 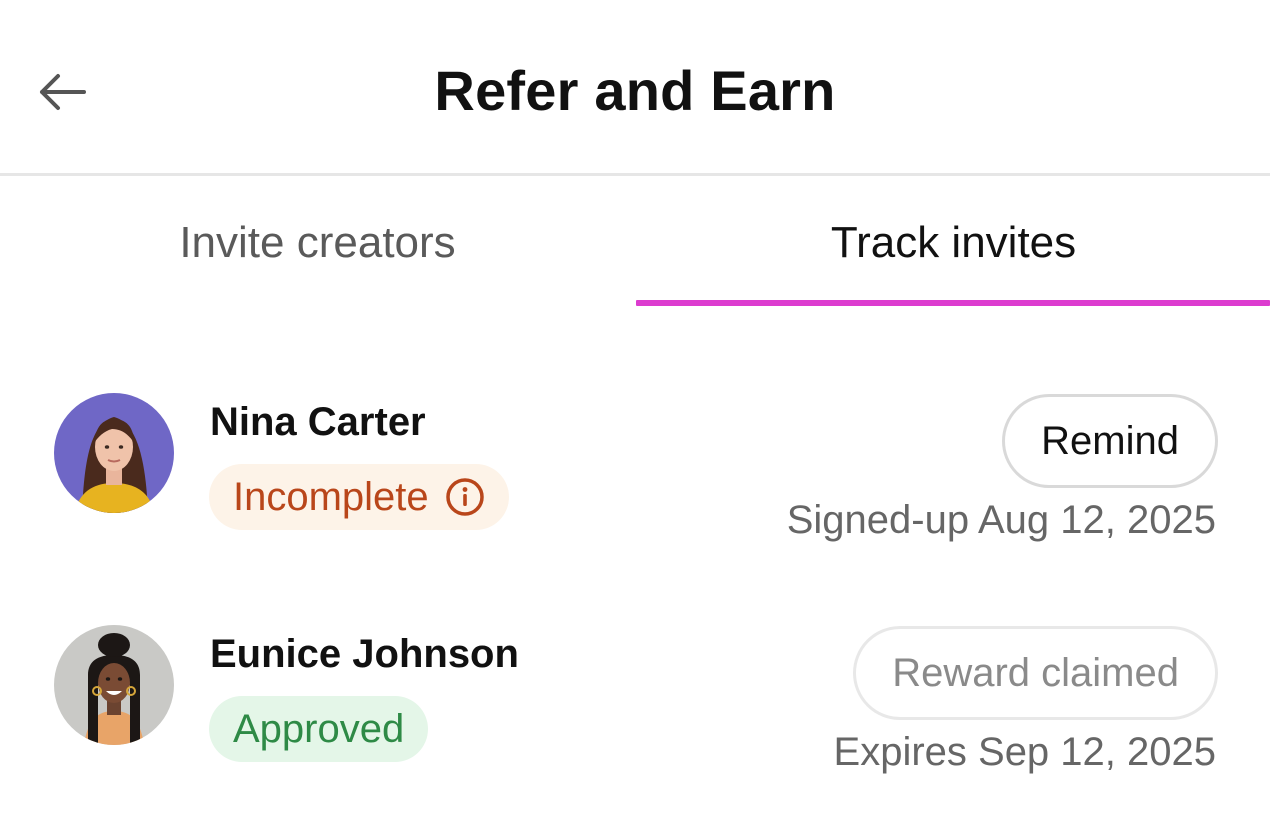 I want to click on invitee-name: Nina Carter, so click(x=318, y=422).